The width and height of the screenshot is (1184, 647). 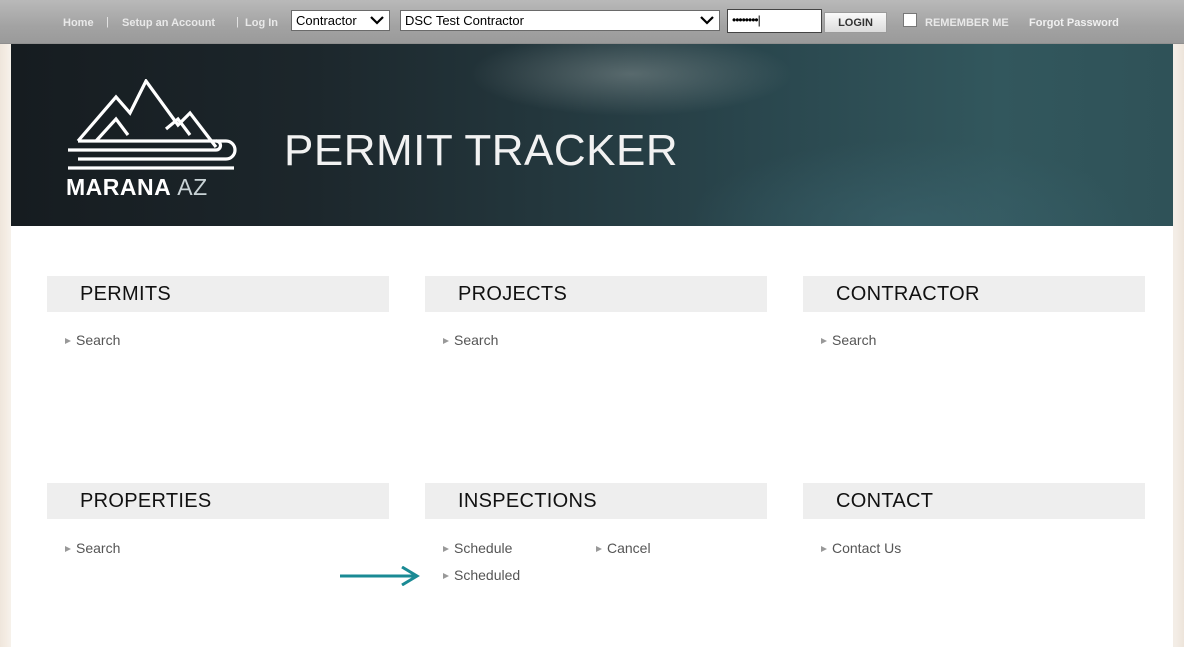 What do you see at coordinates (168, 23) in the screenshot?
I see `setup-account-link: Setup an Account` at bounding box center [168, 23].